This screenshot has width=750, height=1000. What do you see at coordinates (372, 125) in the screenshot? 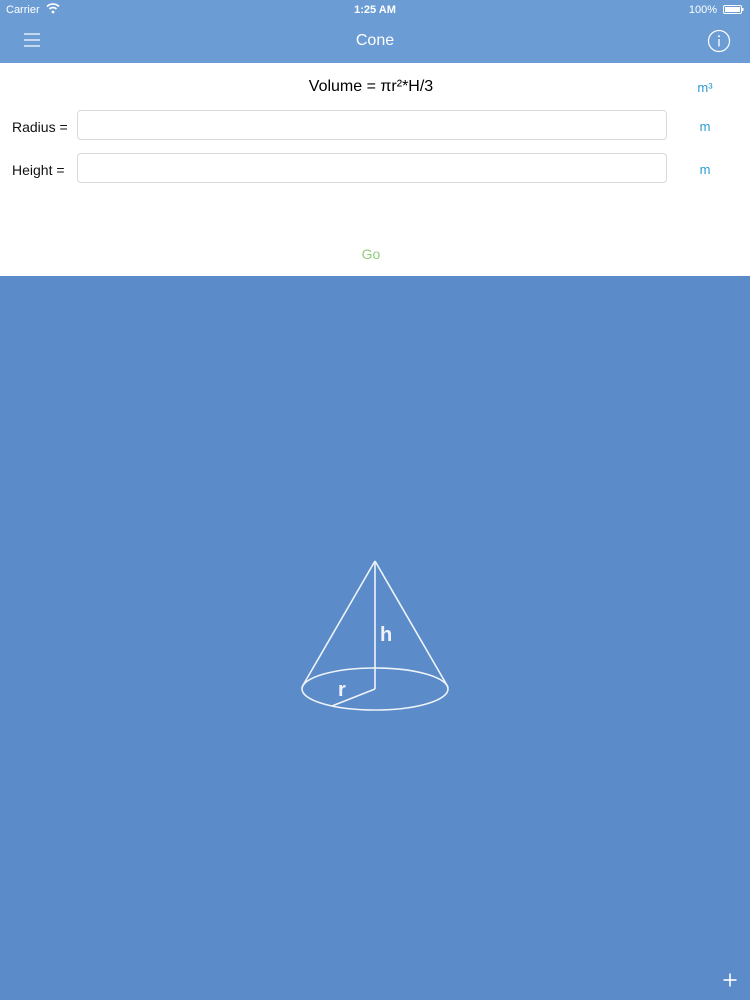
I see `radius-input` at bounding box center [372, 125].